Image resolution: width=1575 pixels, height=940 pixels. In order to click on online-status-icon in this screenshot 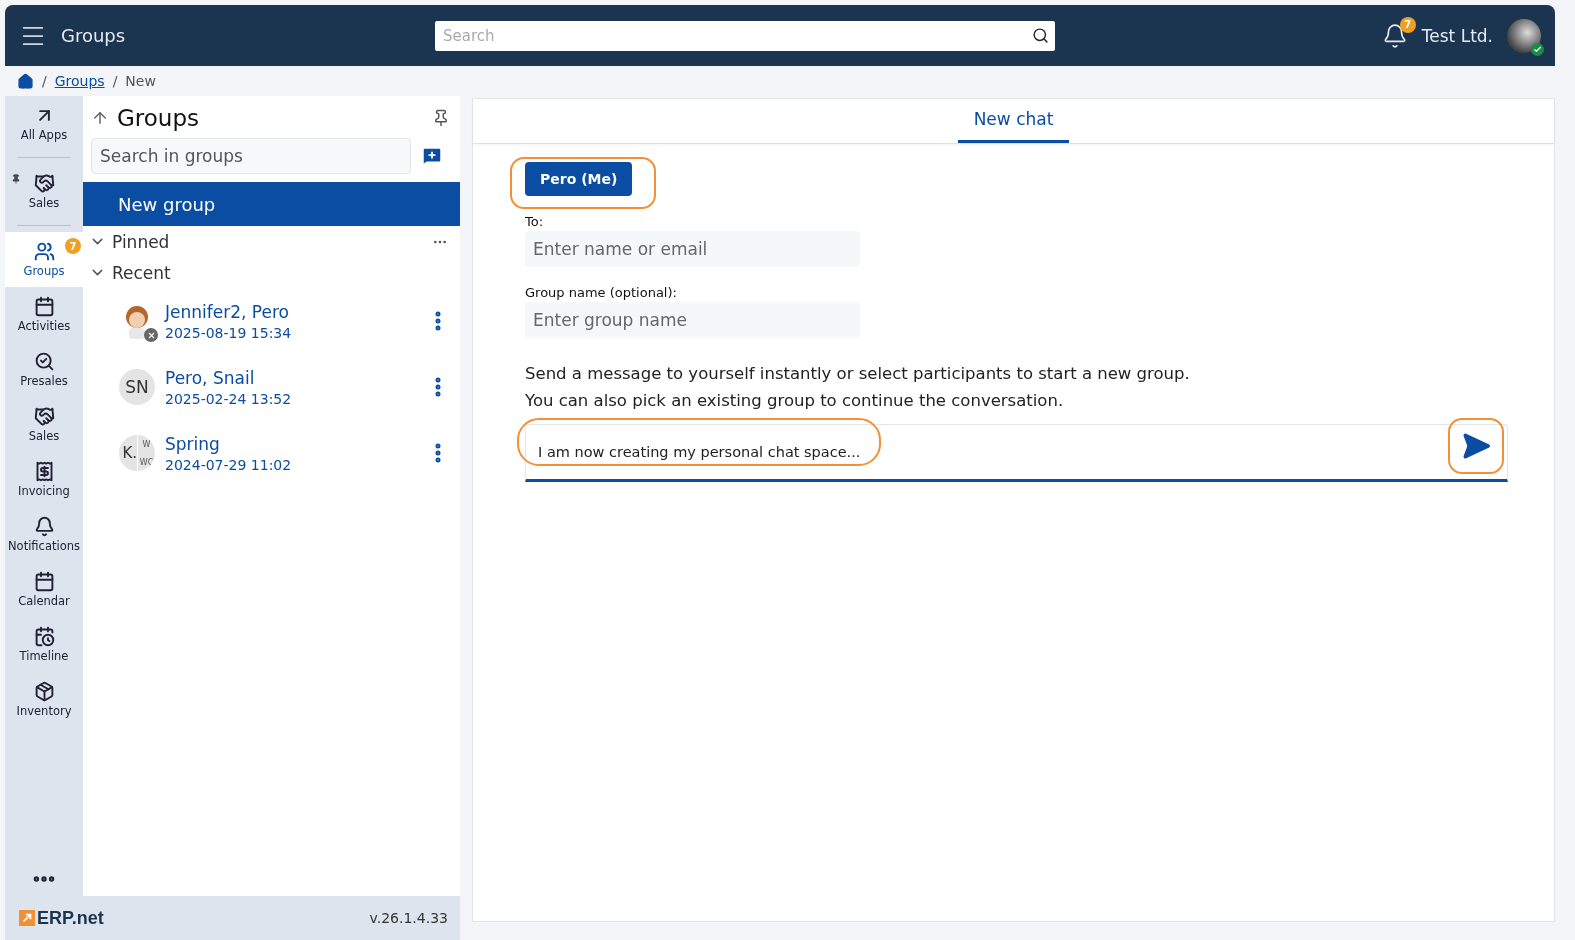, I will do `click(1537, 49)`.